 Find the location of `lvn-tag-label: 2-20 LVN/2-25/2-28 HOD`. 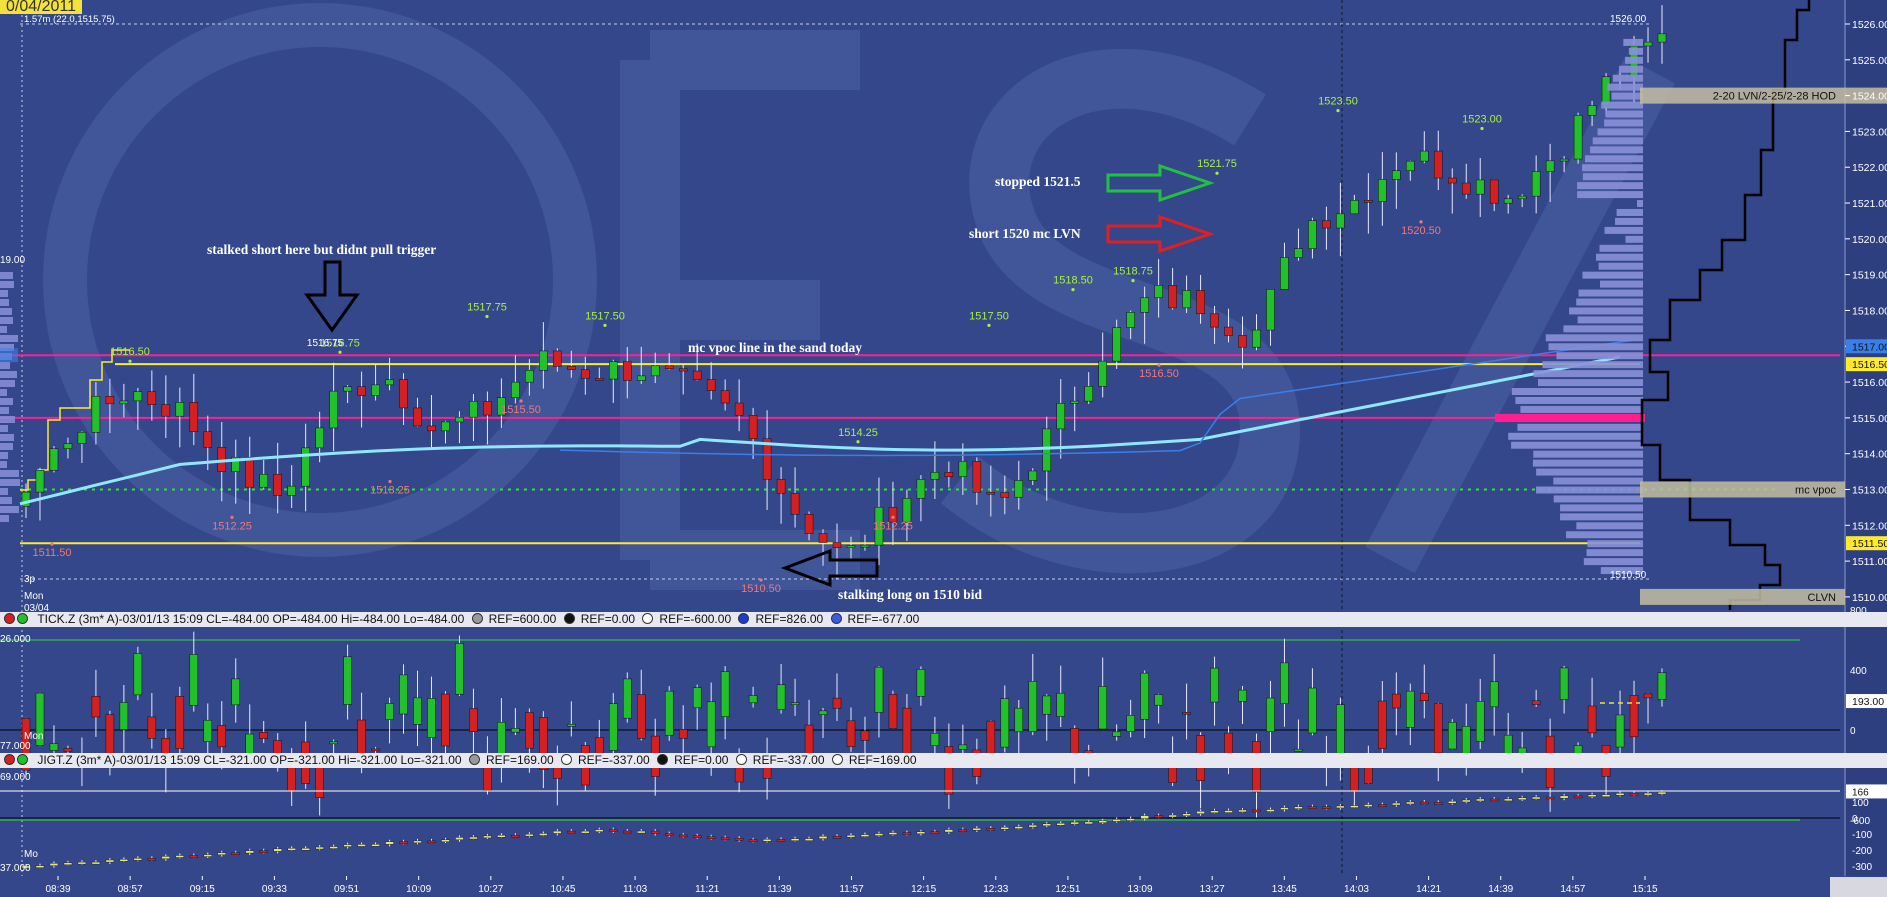

lvn-tag-label: 2-20 LVN/2-25/2-28 HOD is located at coordinates (1774, 97).